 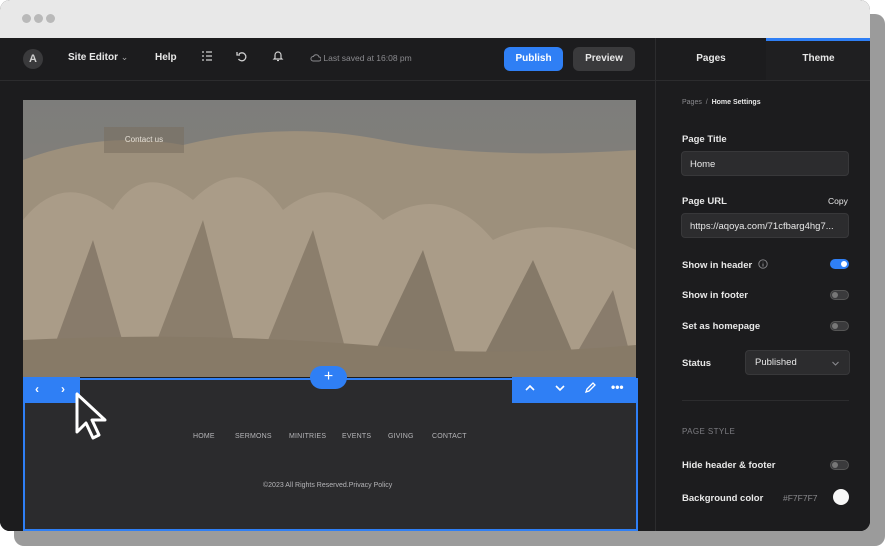 What do you see at coordinates (765, 163) in the screenshot?
I see `page-title-input: Home` at bounding box center [765, 163].